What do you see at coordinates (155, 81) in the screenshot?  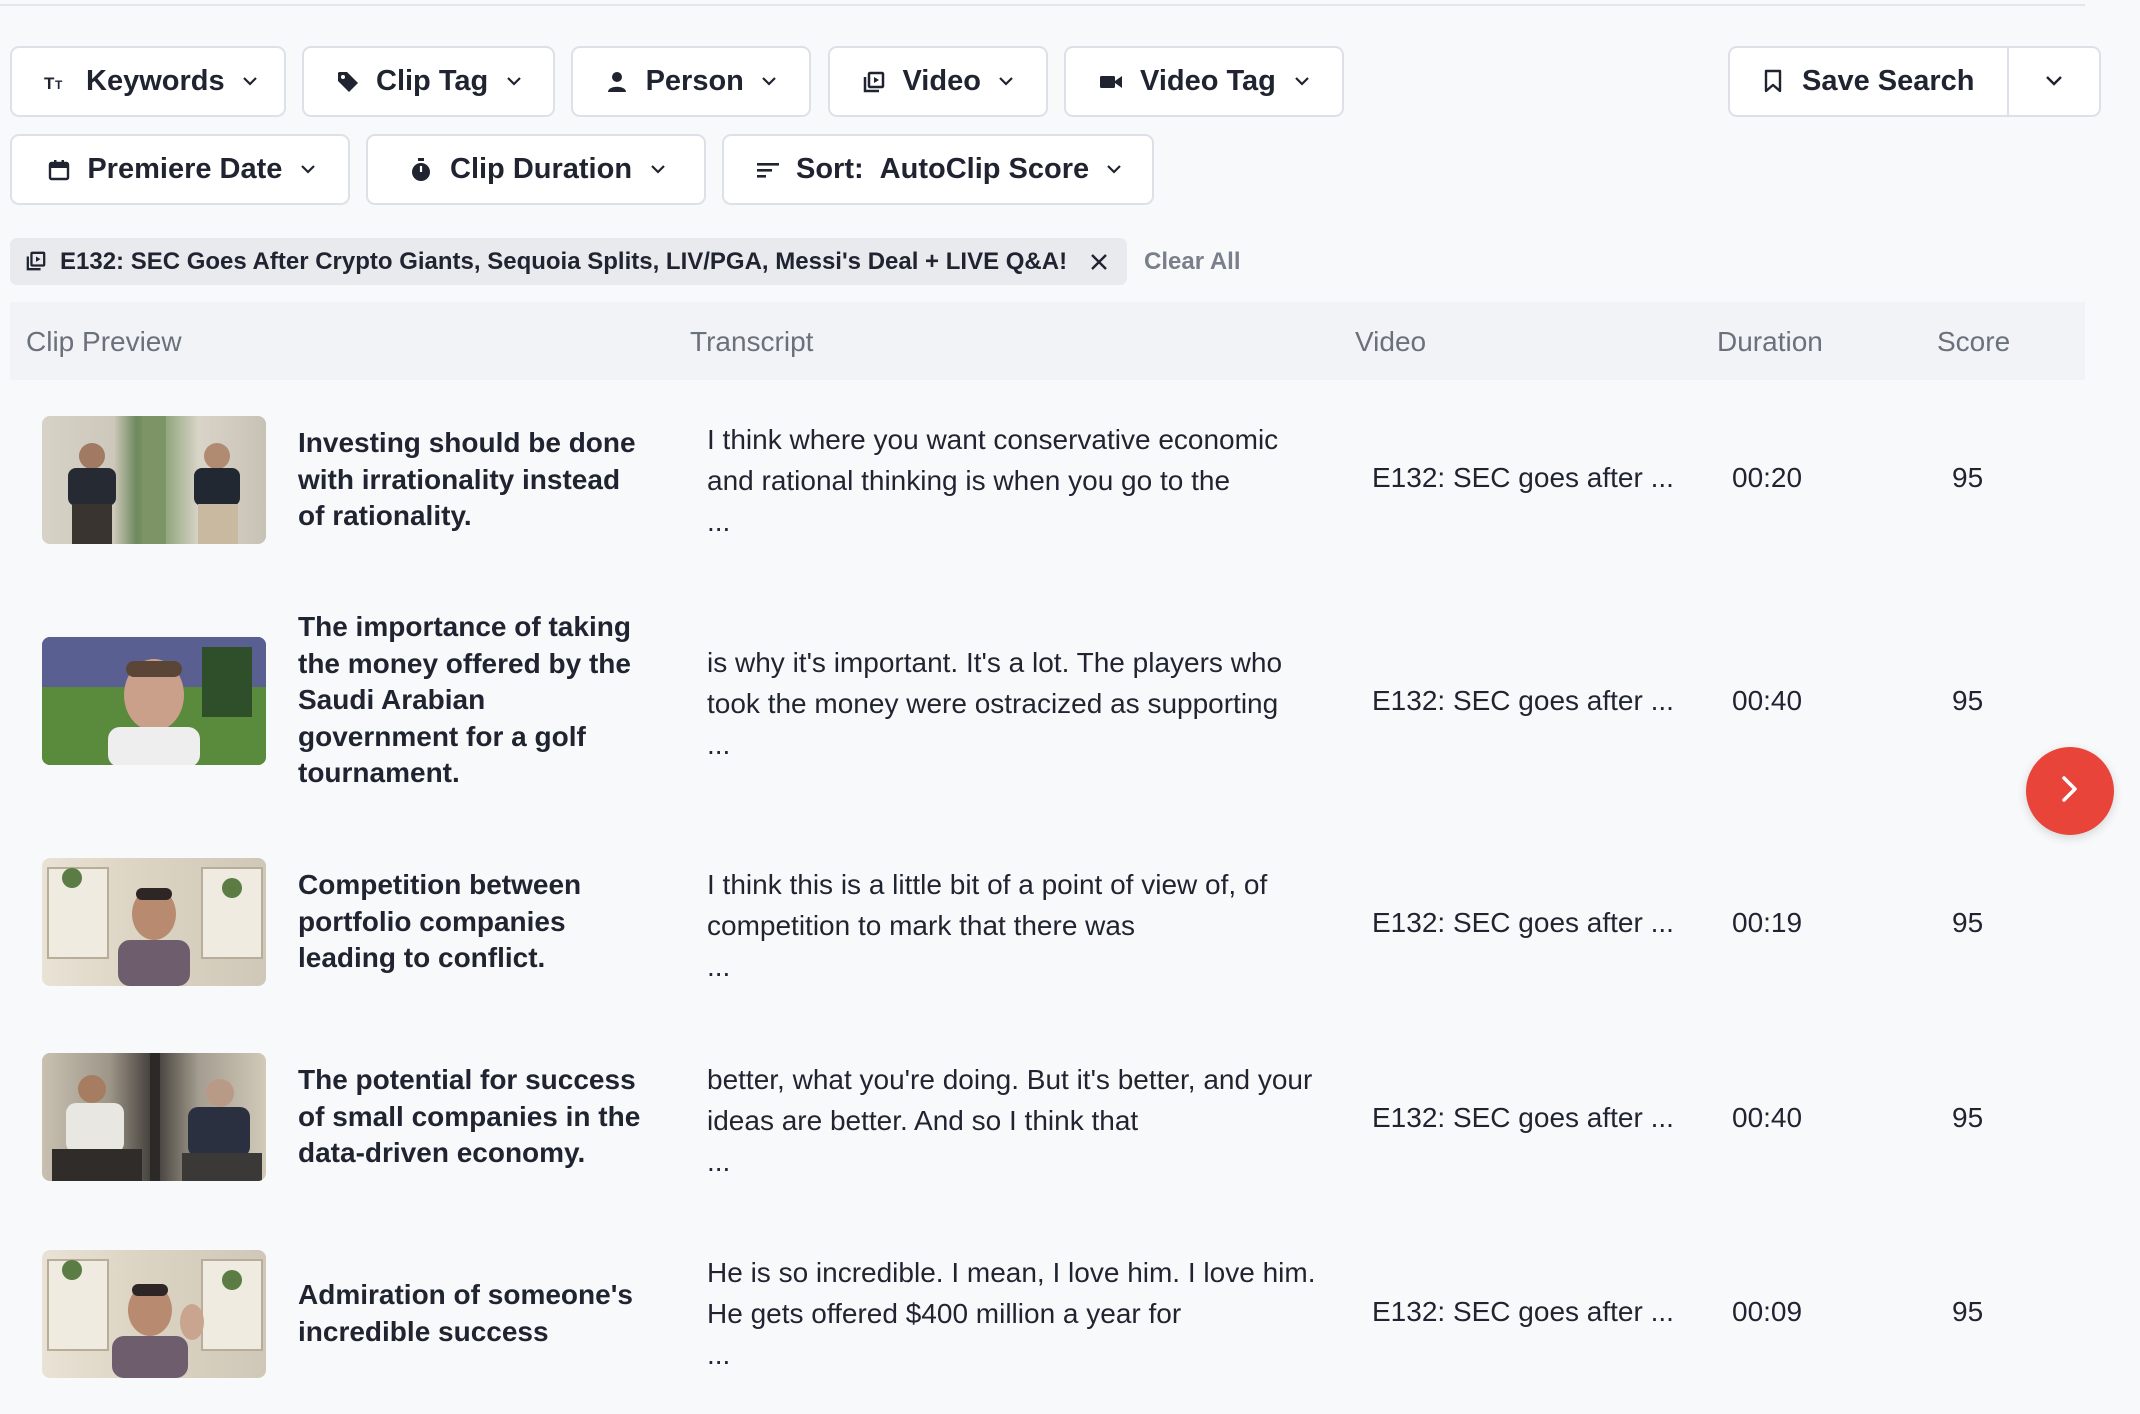 I see `keywords-filter-label: Keywords` at bounding box center [155, 81].